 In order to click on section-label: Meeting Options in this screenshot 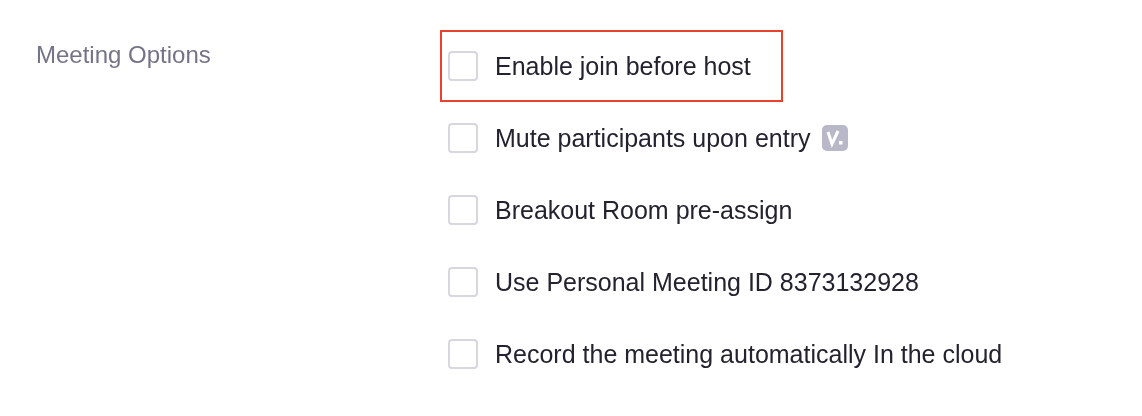, I will do `click(123, 54)`.